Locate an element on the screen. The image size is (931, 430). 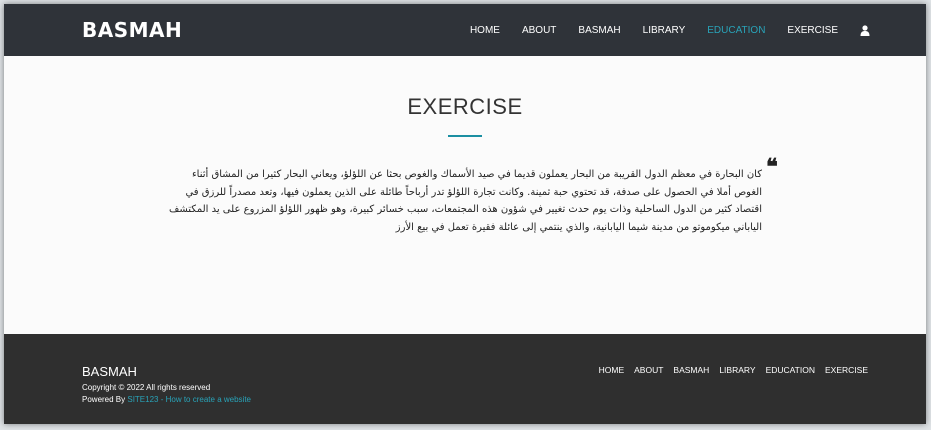
title-divider is located at coordinates (465, 136).